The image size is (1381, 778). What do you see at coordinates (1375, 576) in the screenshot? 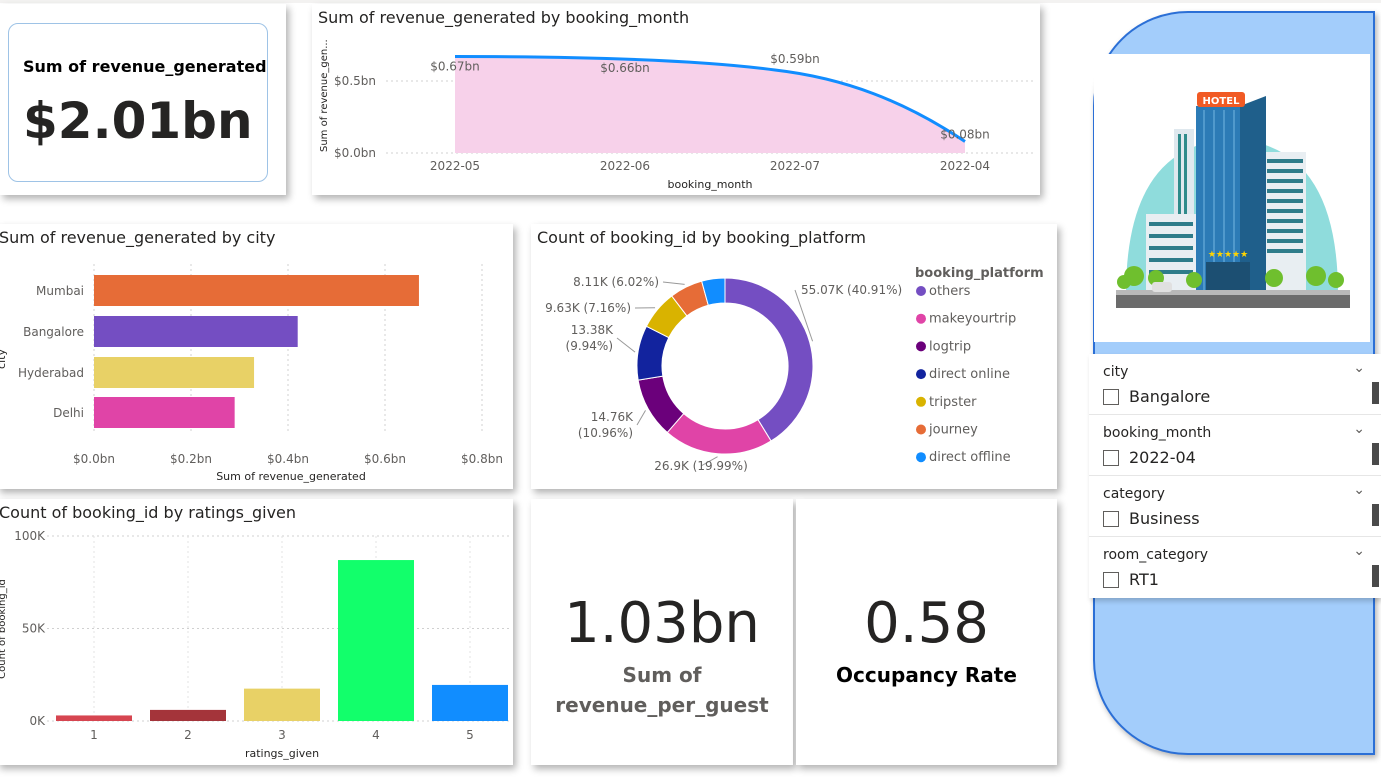
I see `slicer-room-category-scrollbar` at bounding box center [1375, 576].